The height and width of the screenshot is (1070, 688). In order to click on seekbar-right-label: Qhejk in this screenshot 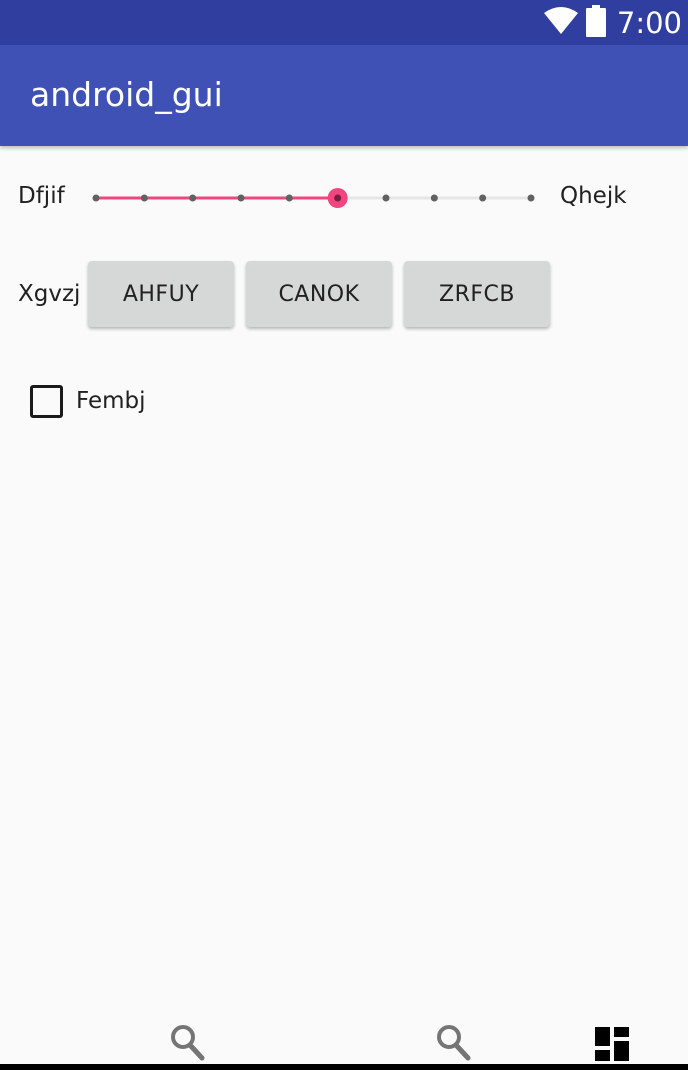, I will do `click(593, 196)`.